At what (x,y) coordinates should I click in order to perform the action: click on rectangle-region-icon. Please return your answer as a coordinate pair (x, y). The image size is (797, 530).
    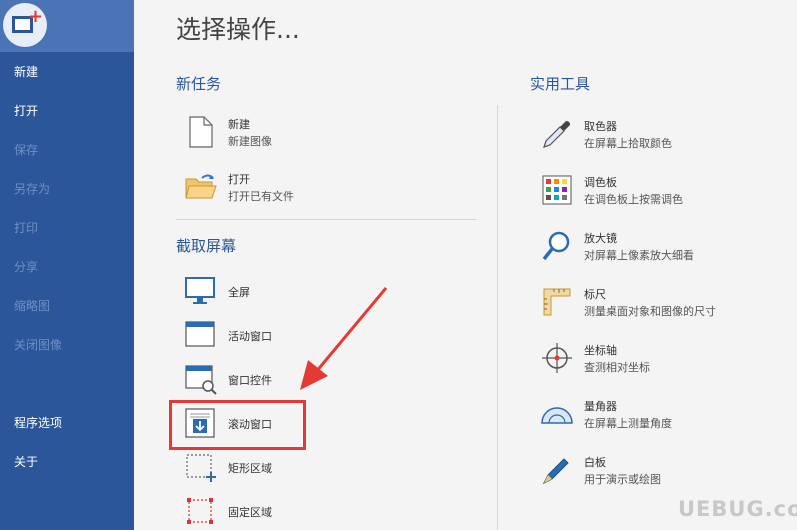
    Looking at the image, I should click on (201, 468).